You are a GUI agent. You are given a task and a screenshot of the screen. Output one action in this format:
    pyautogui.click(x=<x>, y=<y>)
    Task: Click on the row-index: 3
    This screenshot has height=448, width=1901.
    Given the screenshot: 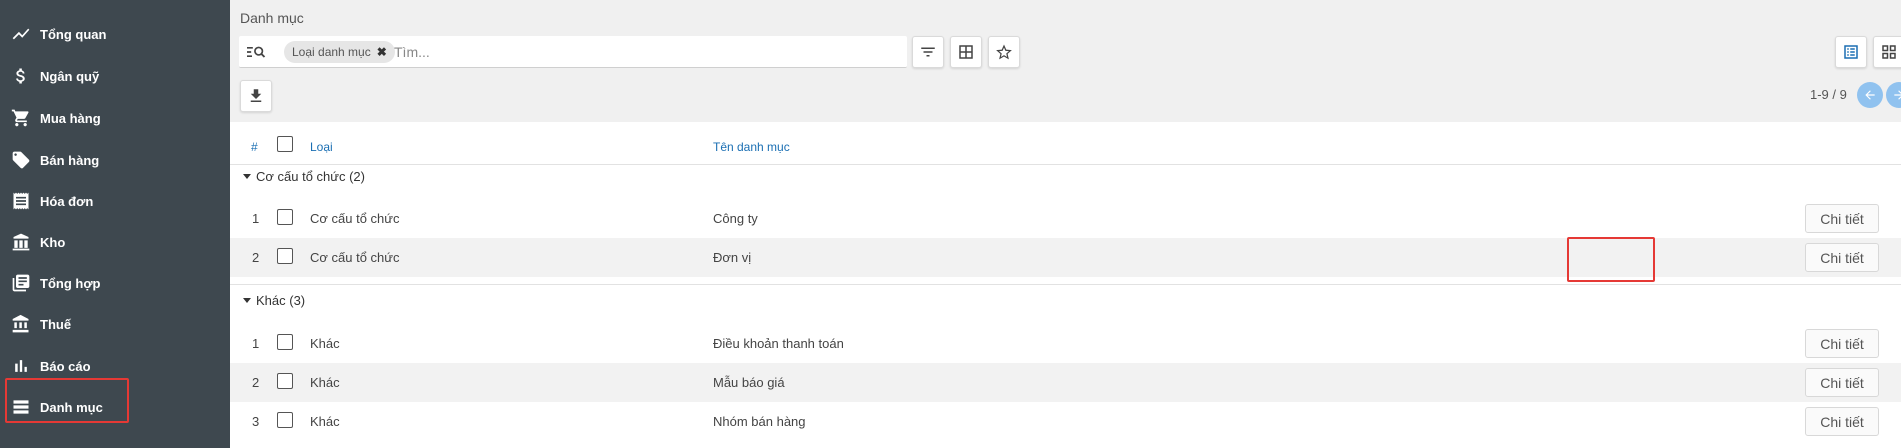 What is the action you would take?
    pyautogui.click(x=256, y=421)
    